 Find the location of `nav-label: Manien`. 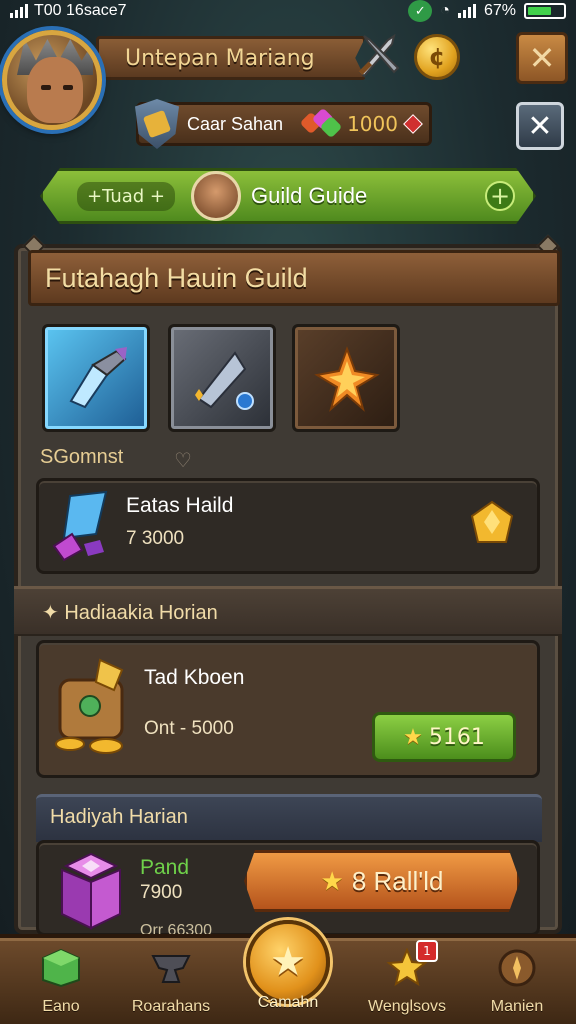

nav-label: Manien is located at coordinates (517, 1006).